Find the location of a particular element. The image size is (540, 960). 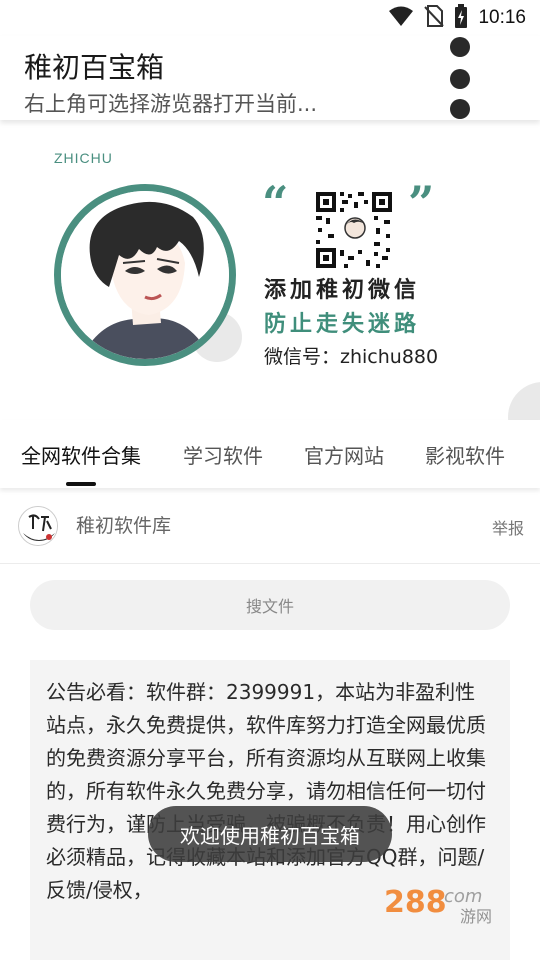

search-file-input: 搜文件 is located at coordinates (270, 605).